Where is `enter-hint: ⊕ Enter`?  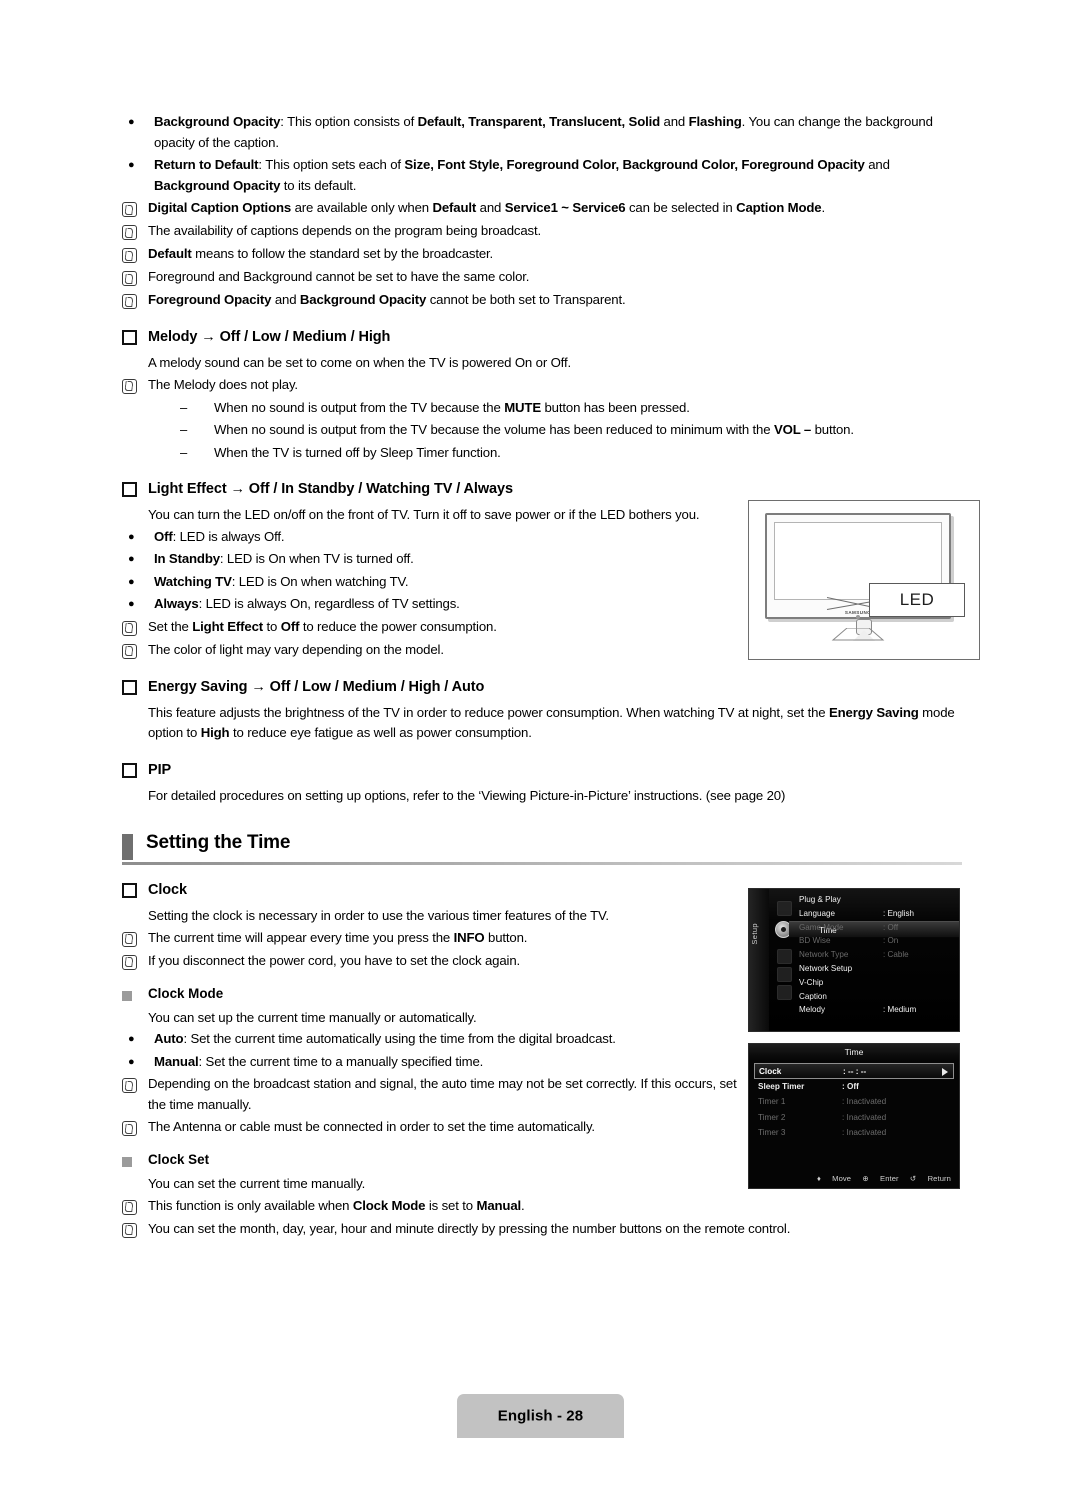 enter-hint: ⊕ Enter is located at coordinates (880, 1178).